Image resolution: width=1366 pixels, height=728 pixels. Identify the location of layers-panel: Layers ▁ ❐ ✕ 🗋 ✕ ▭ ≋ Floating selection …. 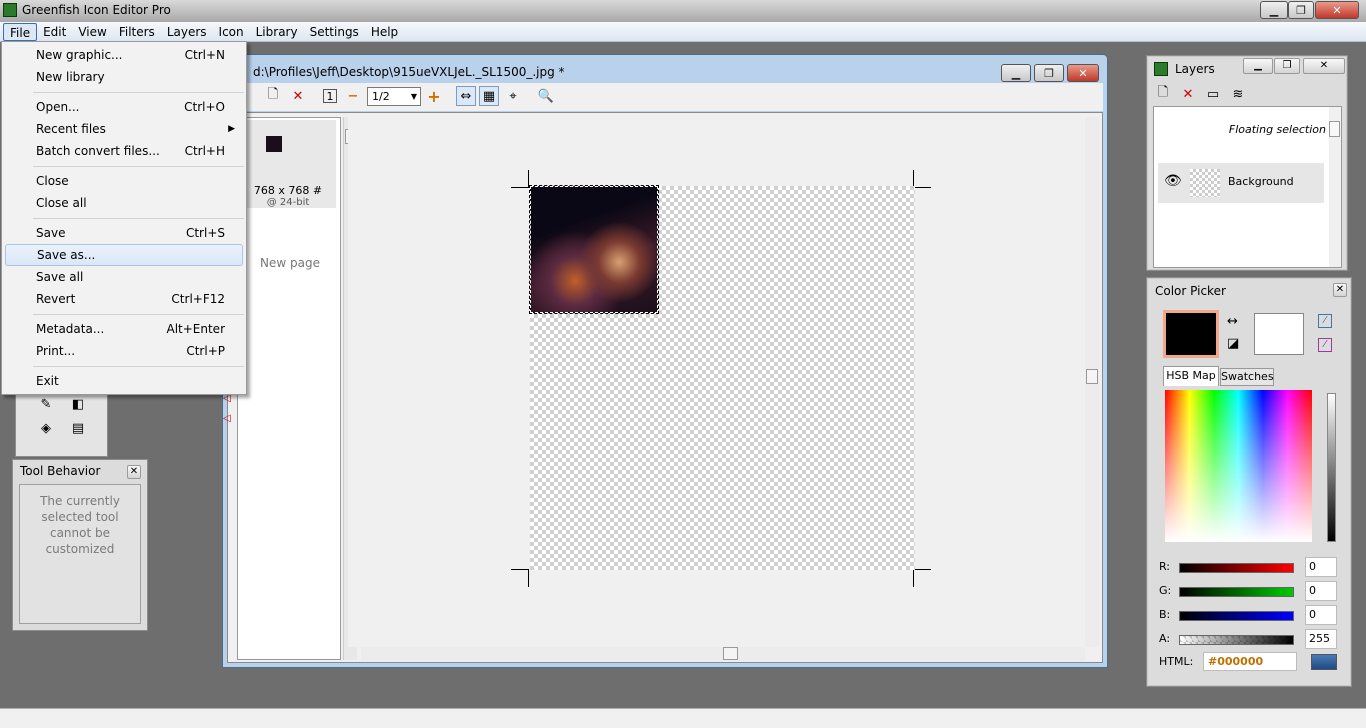
(1247, 163).